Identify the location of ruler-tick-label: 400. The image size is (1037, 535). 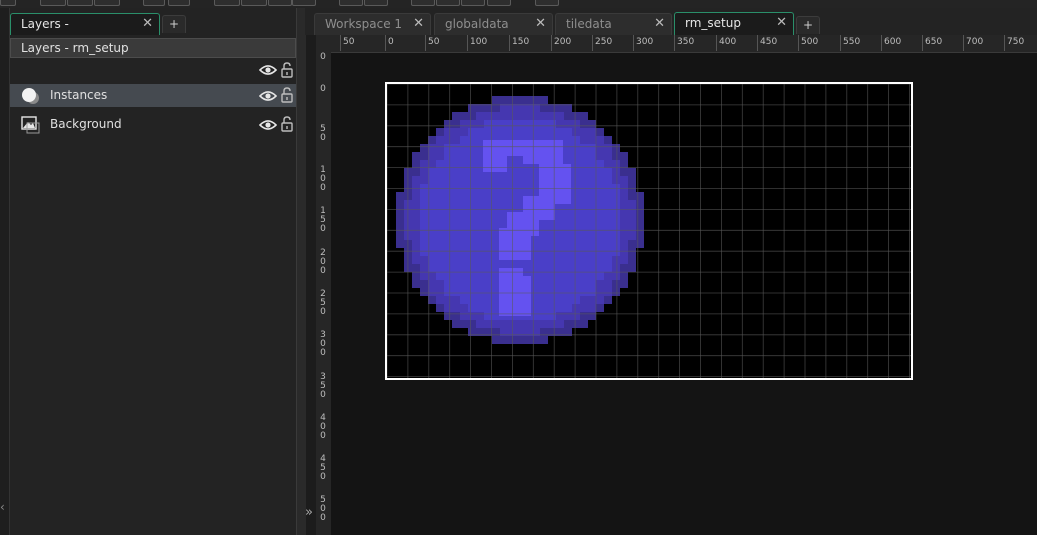
(728, 42).